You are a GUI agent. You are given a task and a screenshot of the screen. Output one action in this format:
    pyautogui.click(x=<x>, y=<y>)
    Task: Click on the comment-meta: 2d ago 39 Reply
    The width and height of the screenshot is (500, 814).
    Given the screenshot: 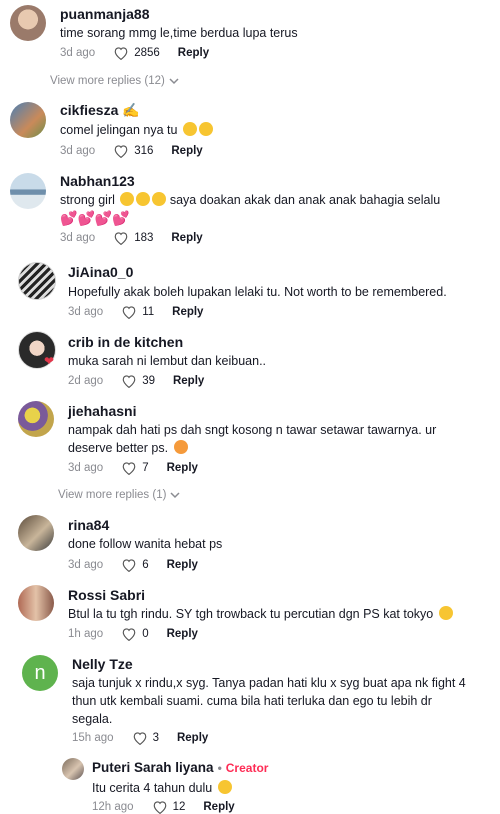 What is the action you would take?
    pyautogui.click(x=136, y=381)
    